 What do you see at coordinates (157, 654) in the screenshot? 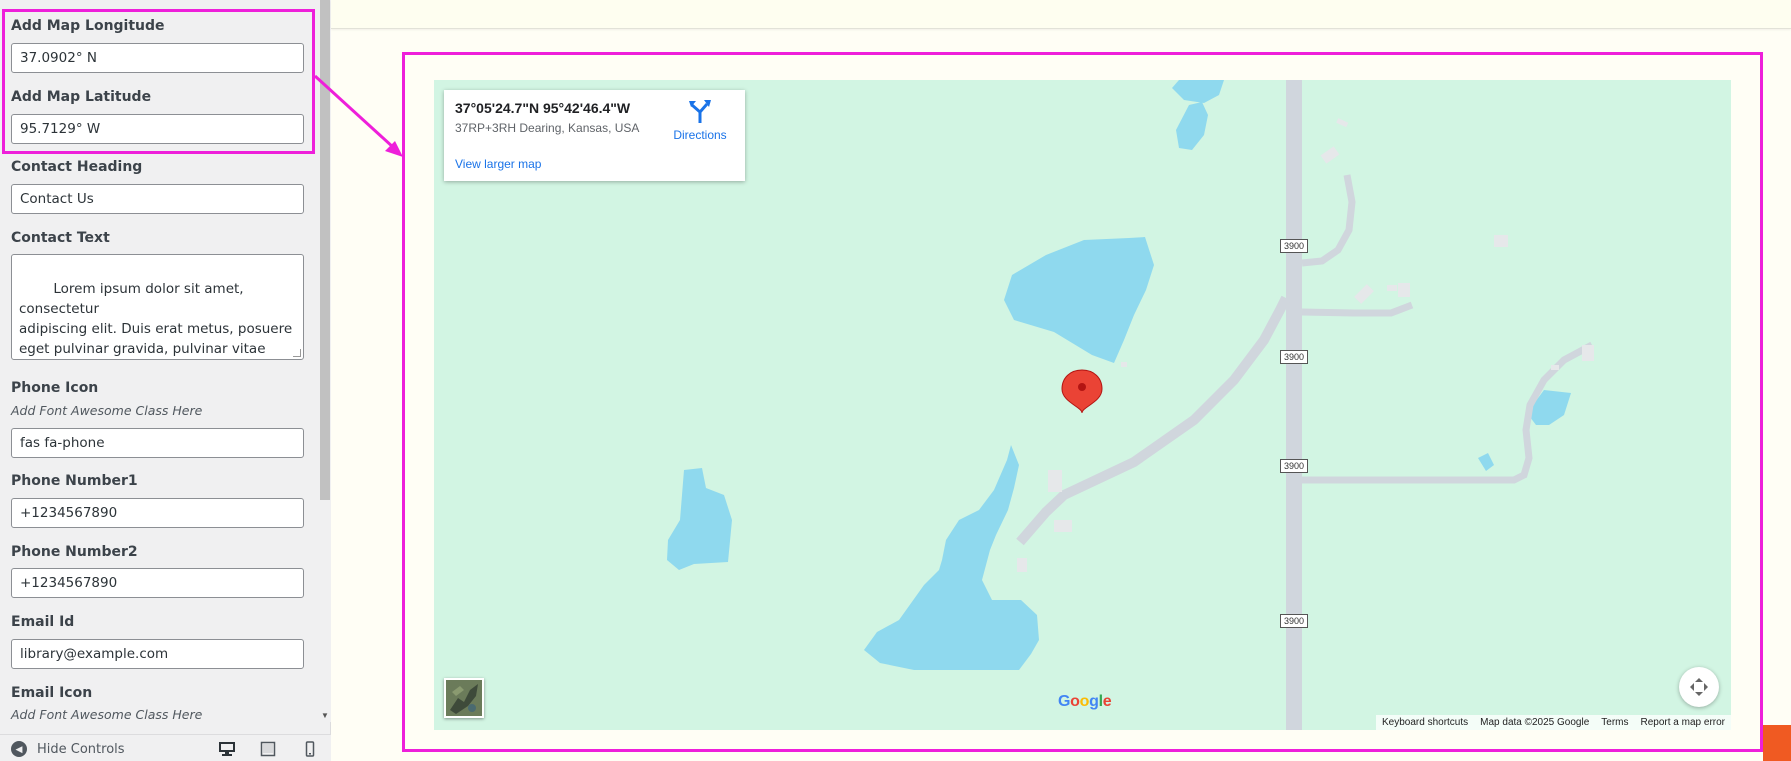
I see `email-id-input: library@example.com` at bounding box center [157, 654].